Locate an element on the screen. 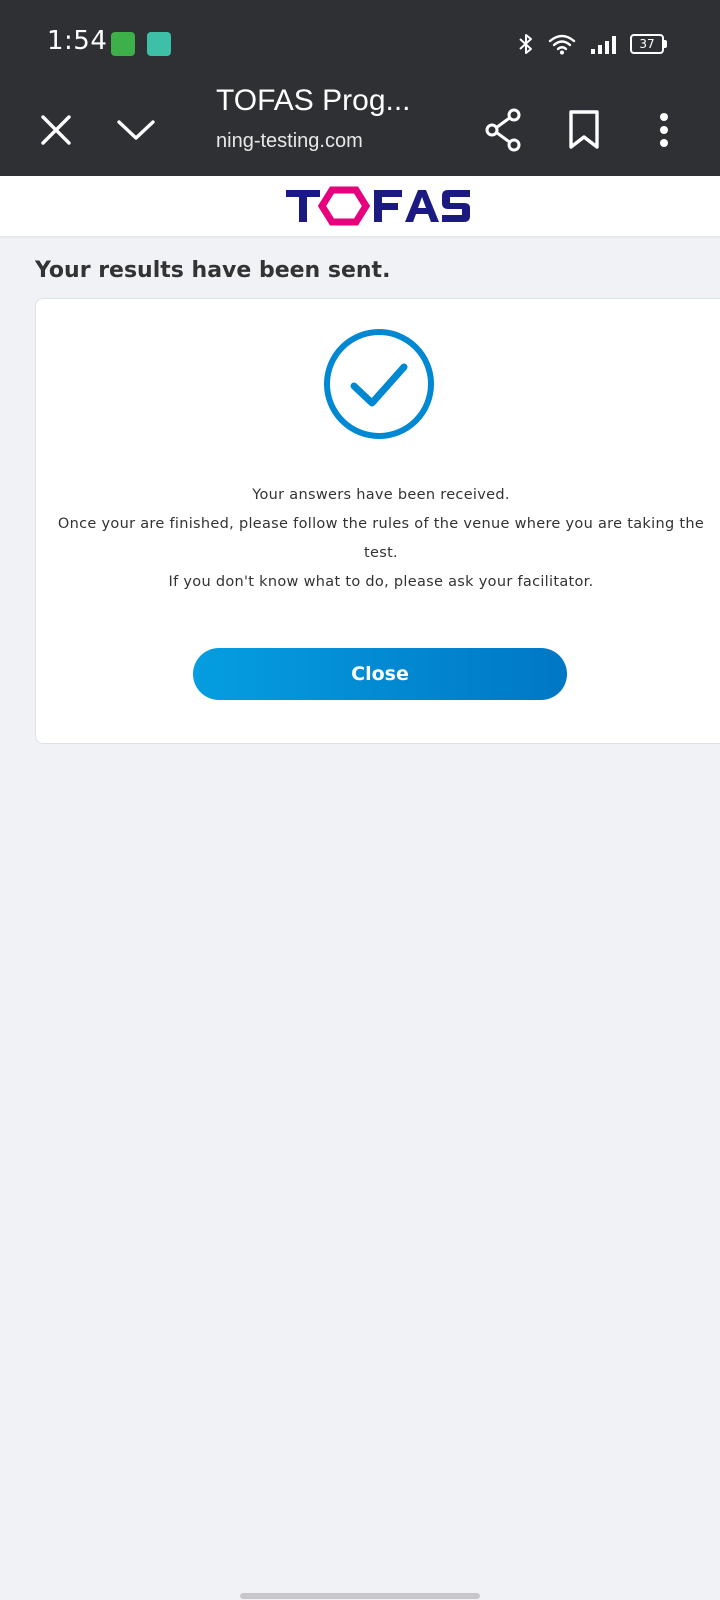  results-sent-heading: Your results have been sent. is located at coordinates (213, 270).